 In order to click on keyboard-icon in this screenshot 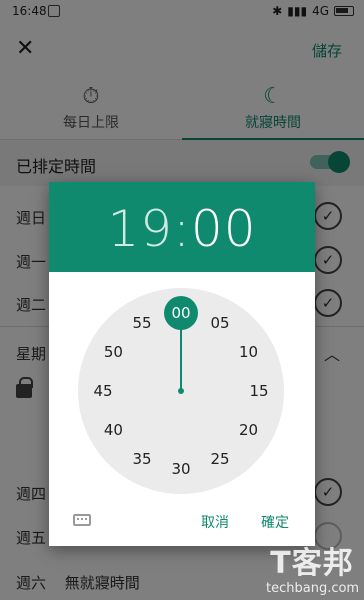, I will do `click(82, 520)`.